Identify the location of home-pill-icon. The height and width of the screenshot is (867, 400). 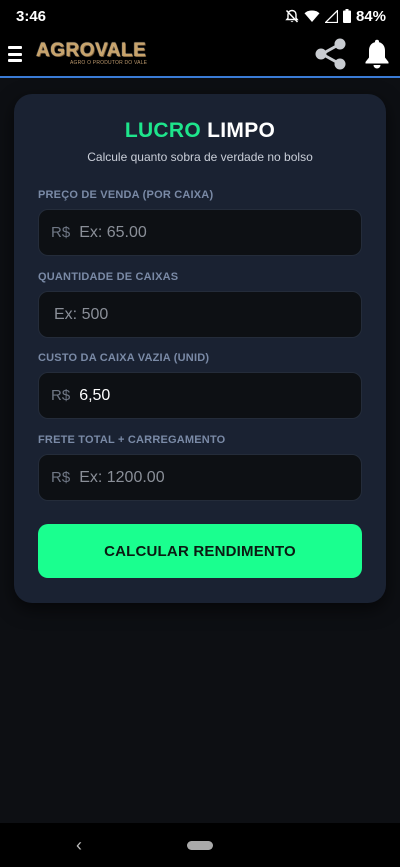
(200, 845).